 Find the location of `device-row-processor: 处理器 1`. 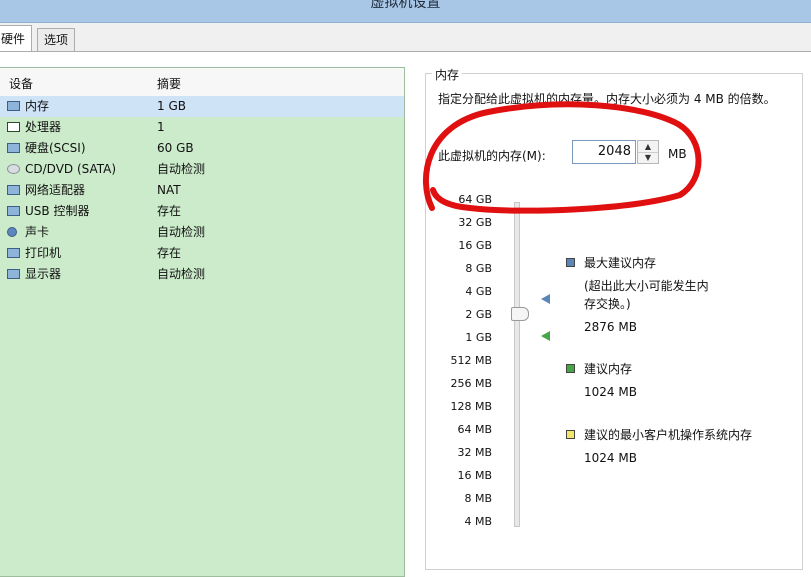

device-row-processor: 处理器 1 is located at coordinates (202, 127).